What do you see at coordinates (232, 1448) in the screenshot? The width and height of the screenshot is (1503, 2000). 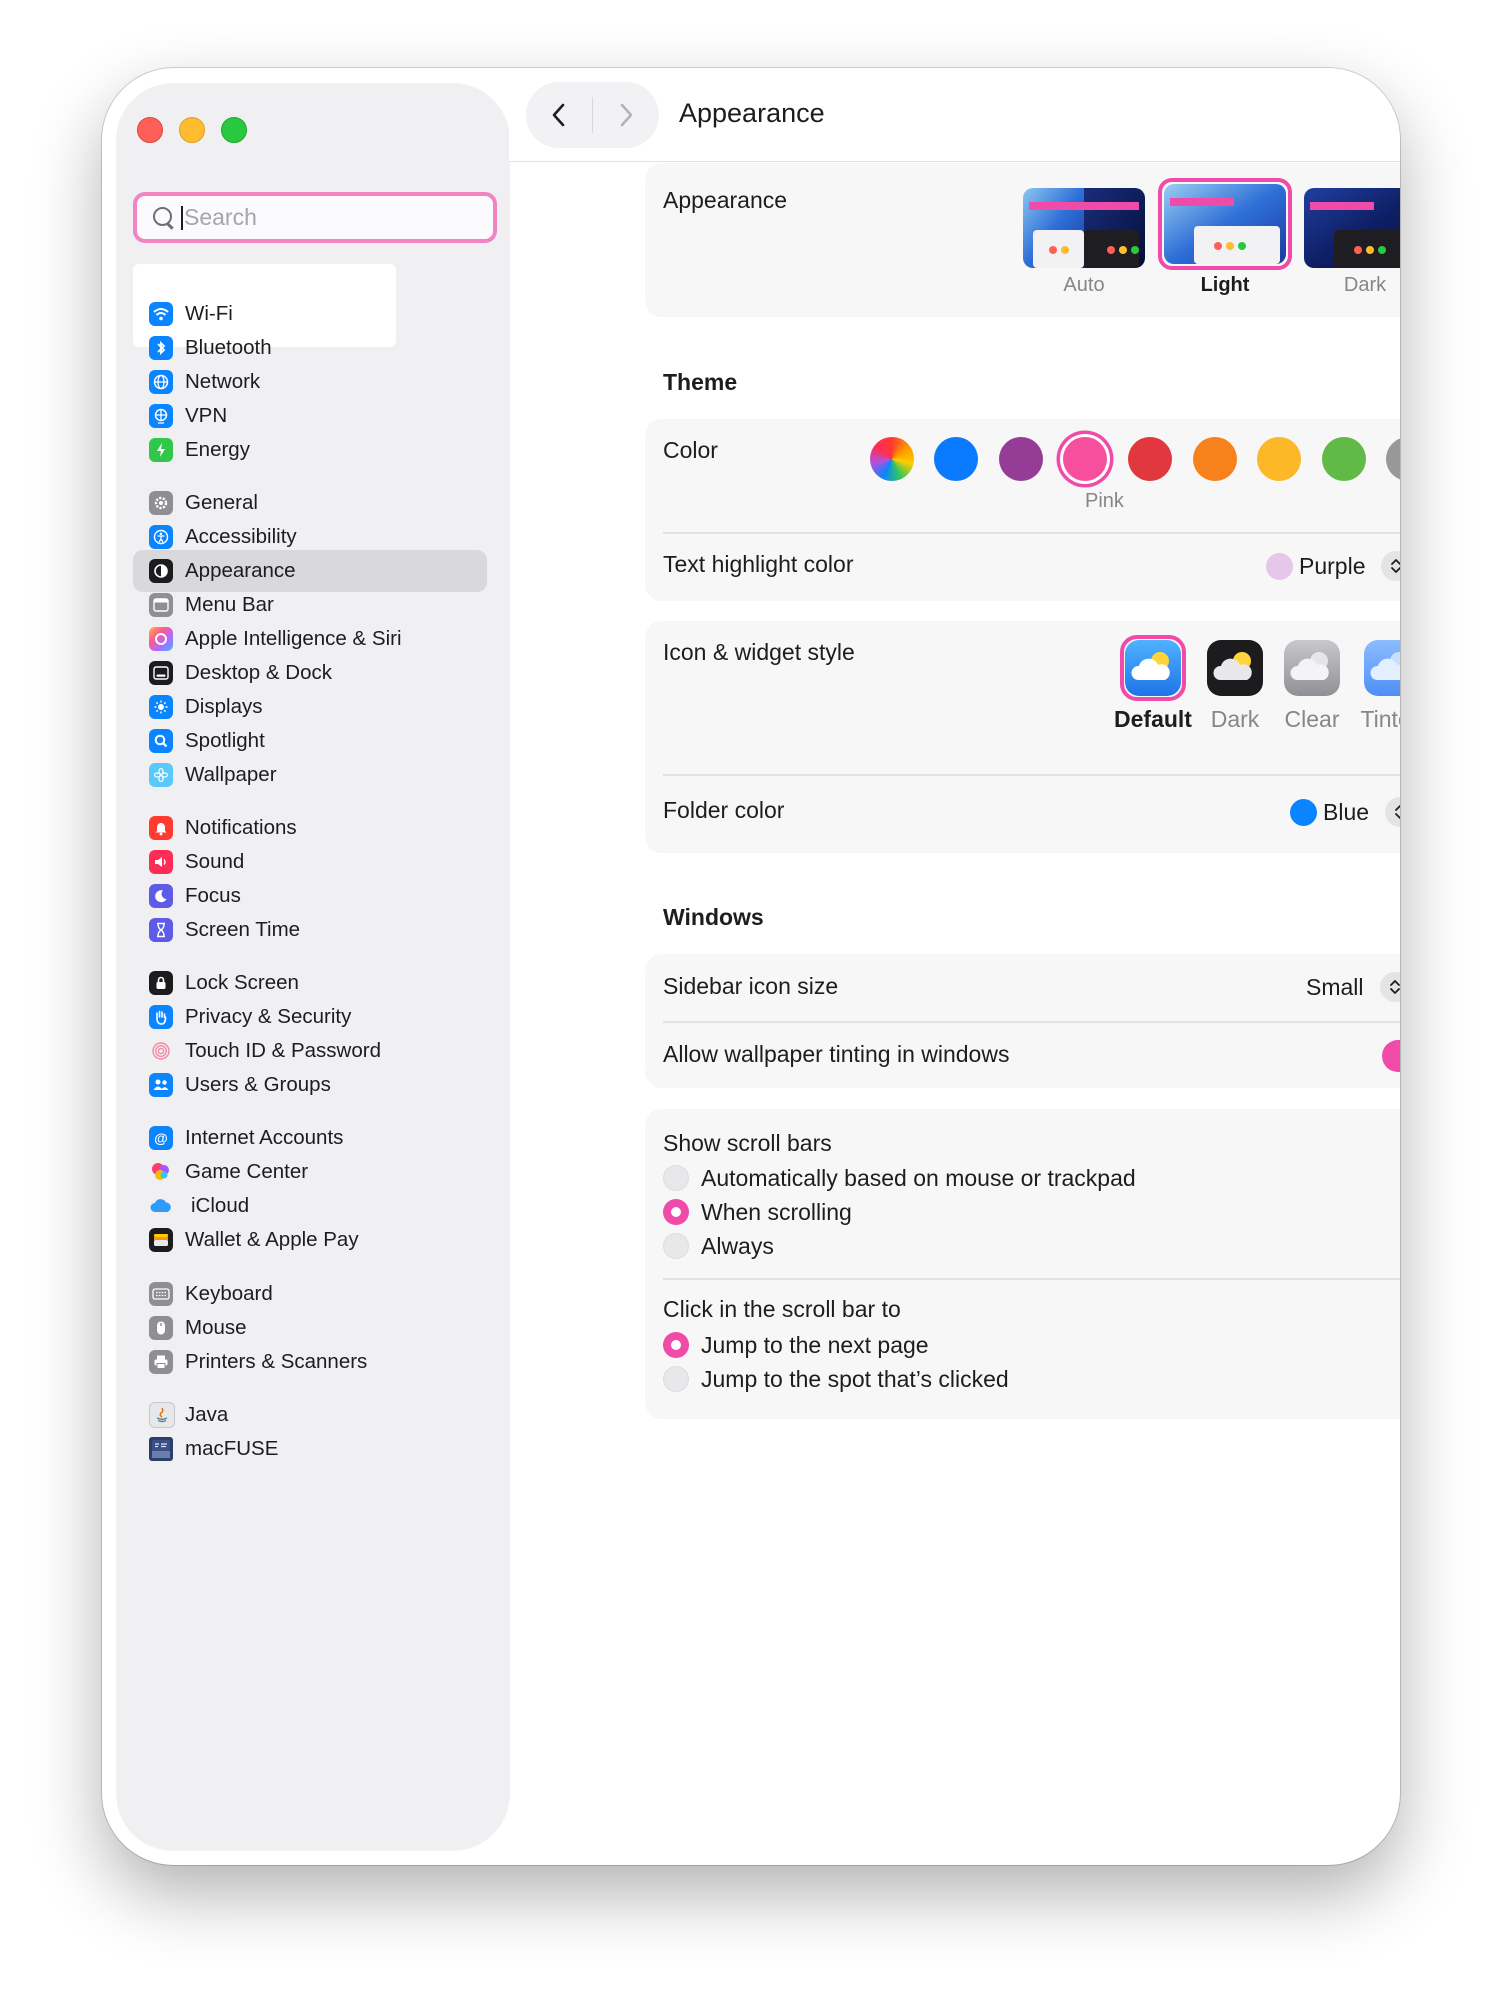 I see `sidebar-item-label: macFUSE` at bounding box center [232, 1448].